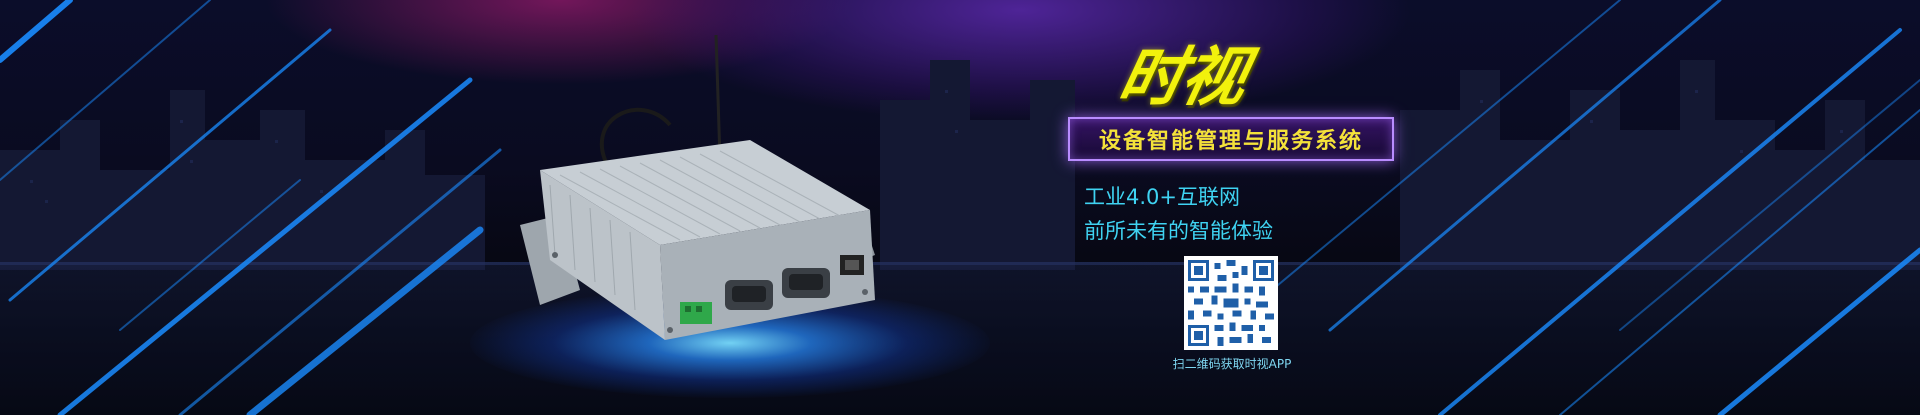  I want to click on iot-gateway-device-image, so click(697, 187).